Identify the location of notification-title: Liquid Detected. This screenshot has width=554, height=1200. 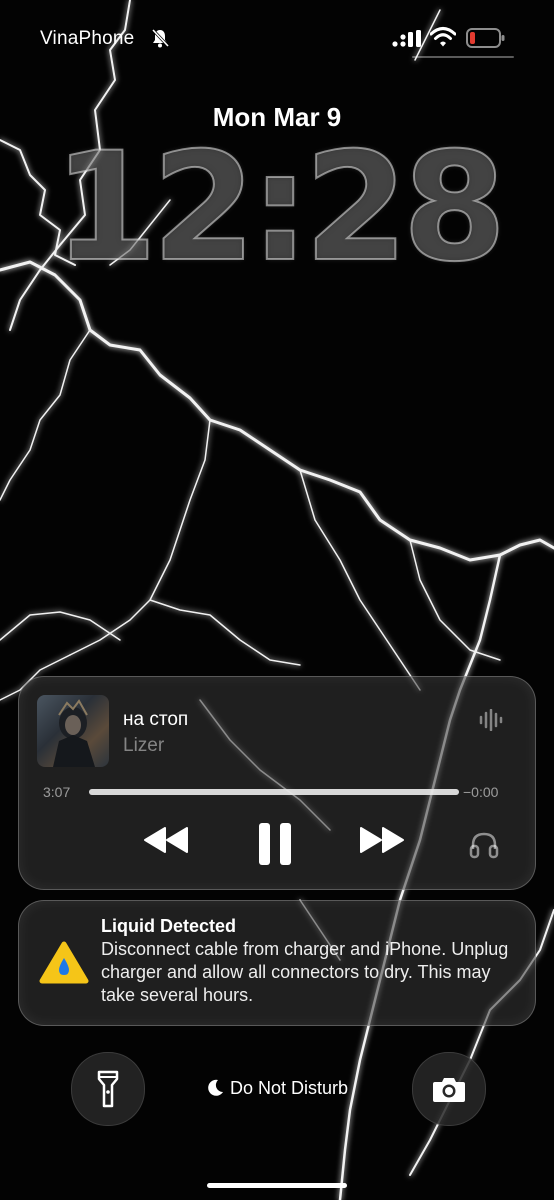
(169, 926).